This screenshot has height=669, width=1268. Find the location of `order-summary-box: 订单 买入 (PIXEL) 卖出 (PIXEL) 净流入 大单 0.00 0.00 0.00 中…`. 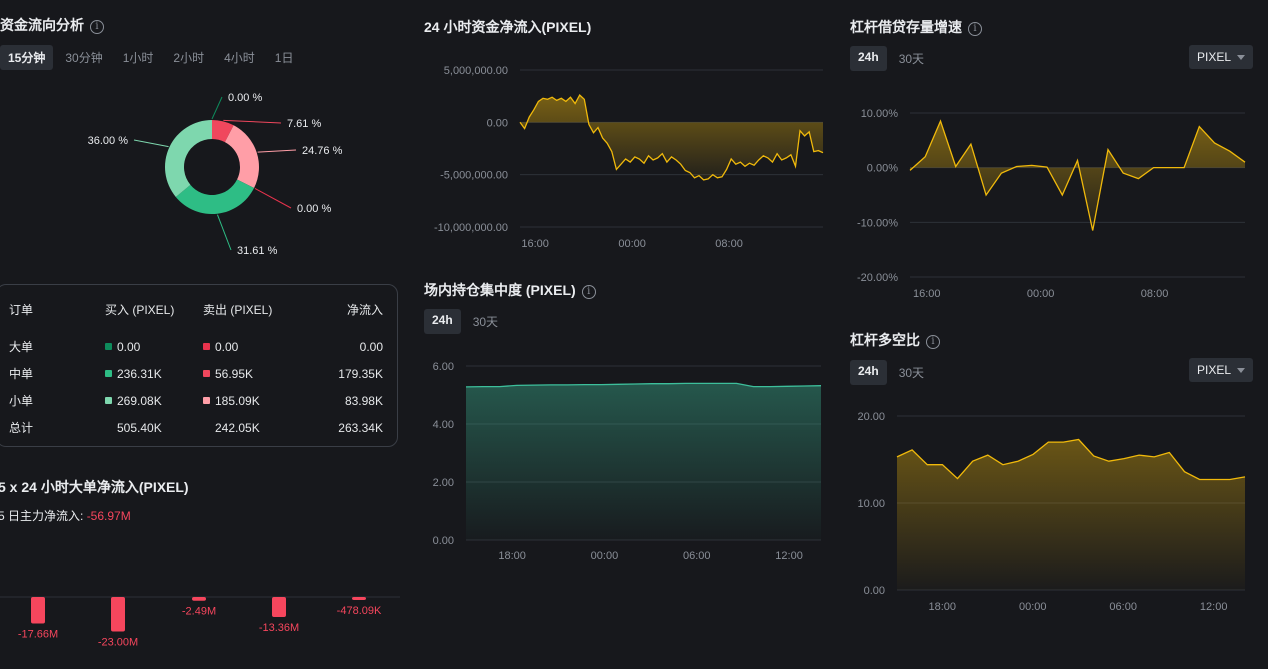

order-summary-box: 订单 买入 (PIXEL) 卖出 (PIXEL) 净流入 大单 0.00 0.00 0.00 中… is located at coordinates (199, 365).